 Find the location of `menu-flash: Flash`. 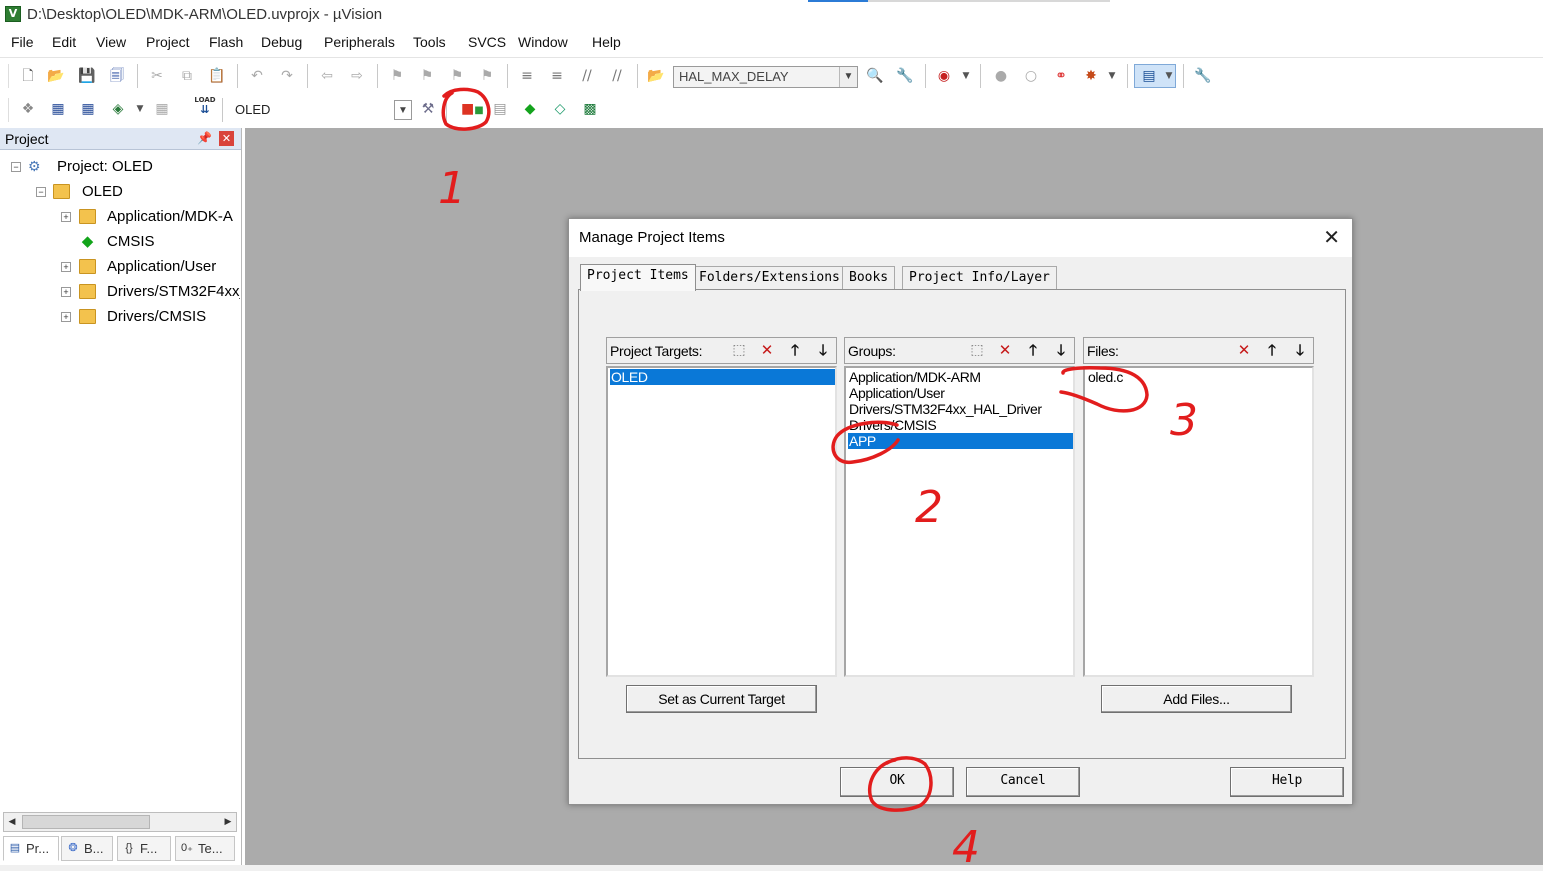

menu-flash: Flash is located at coordinates (226, 42).